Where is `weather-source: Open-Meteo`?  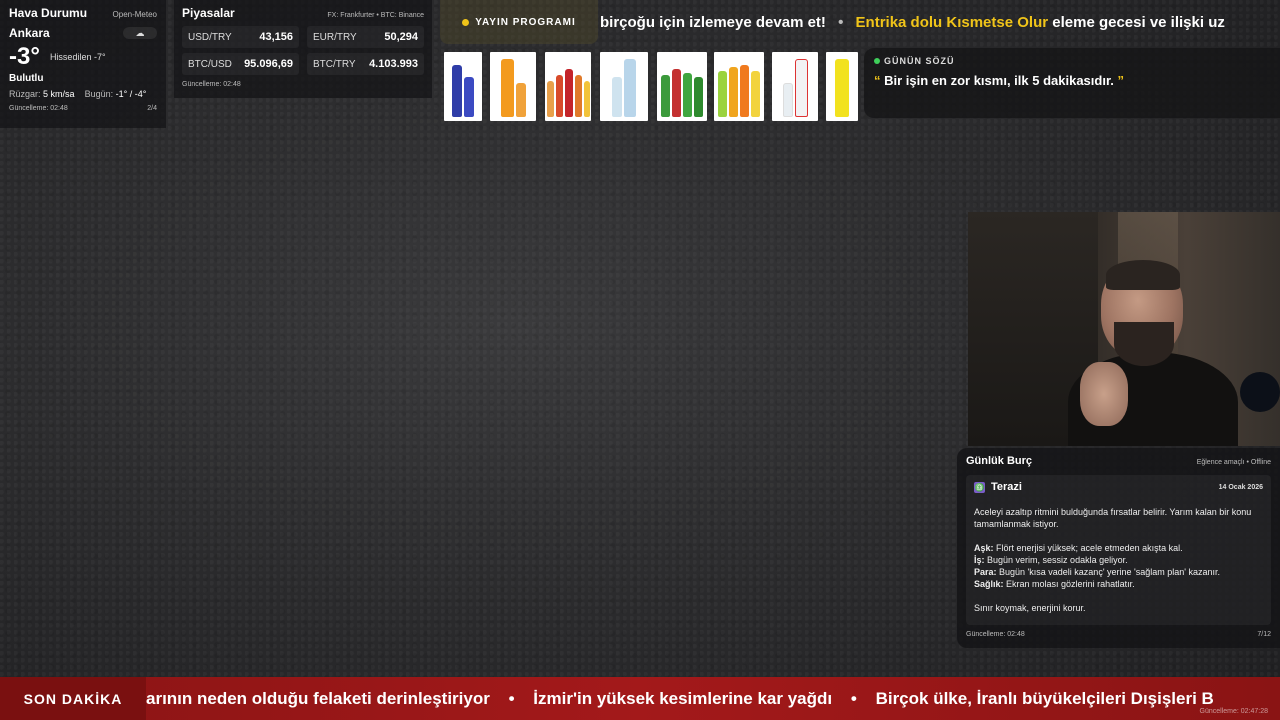 weather-source: Open-Meteo is located at coordinates (134, 14).